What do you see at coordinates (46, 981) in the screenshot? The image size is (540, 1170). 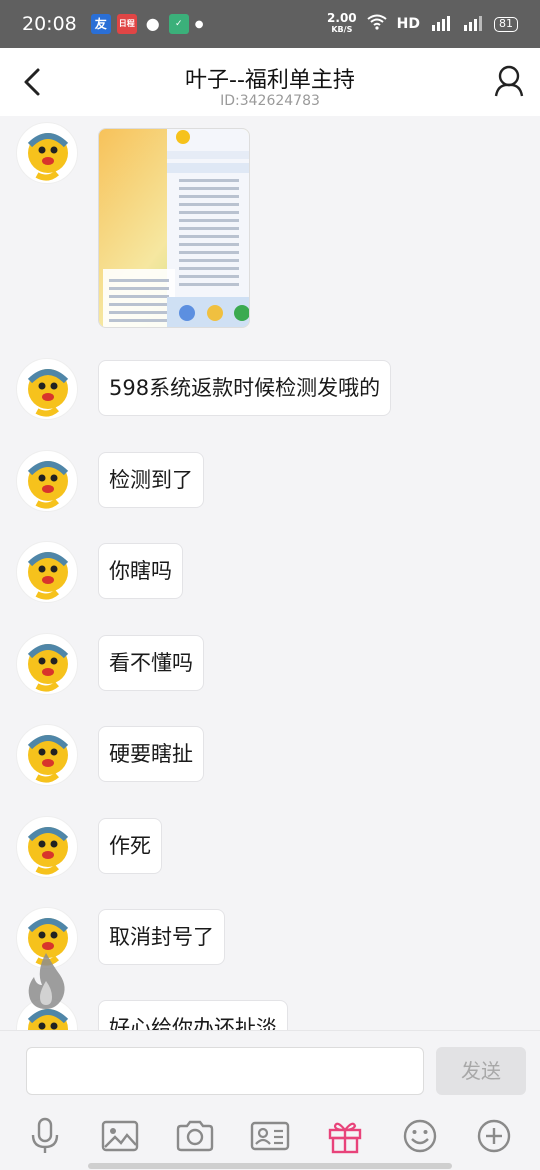 I see `flame-icon` at bounding box center [46, 981].